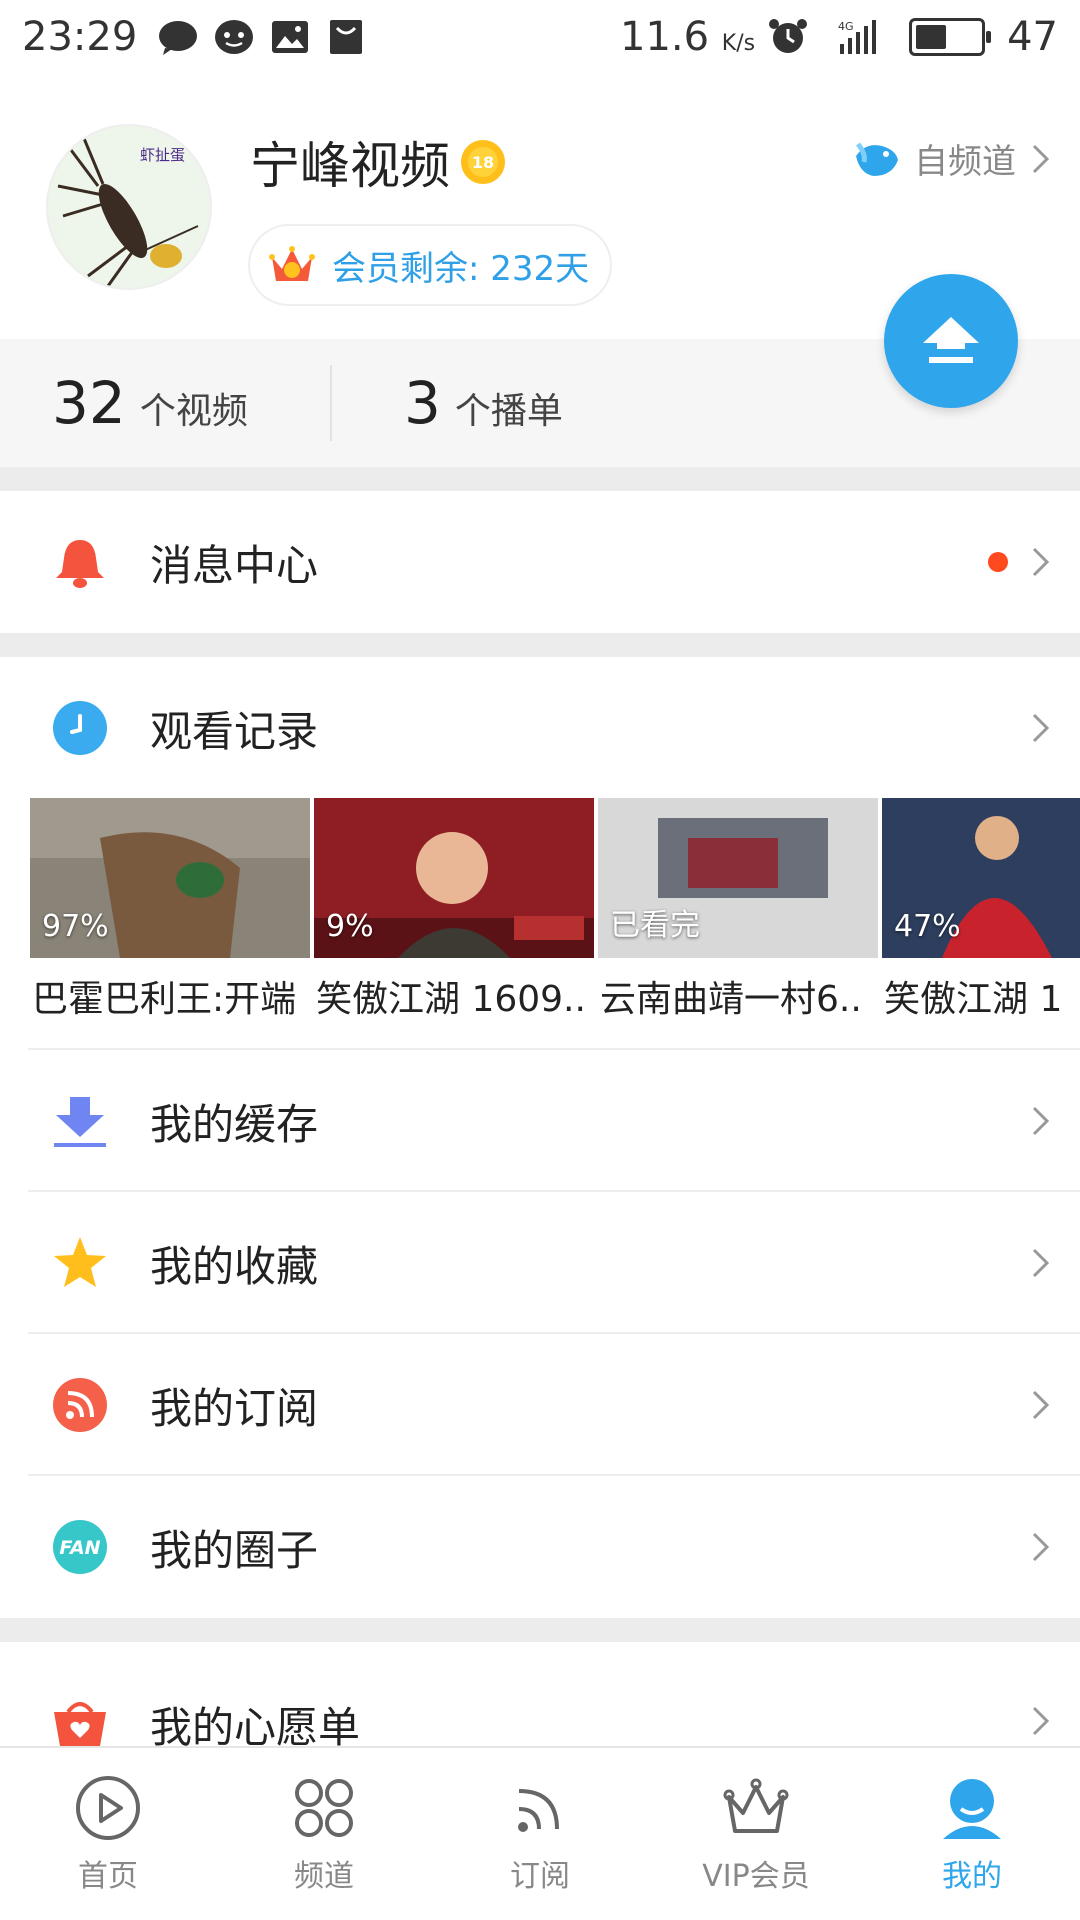  What do you see at coordinates (756, 1834) in the screenshot?
I see `tab-vip: VIP会员` at bounding box center [756, 1834].